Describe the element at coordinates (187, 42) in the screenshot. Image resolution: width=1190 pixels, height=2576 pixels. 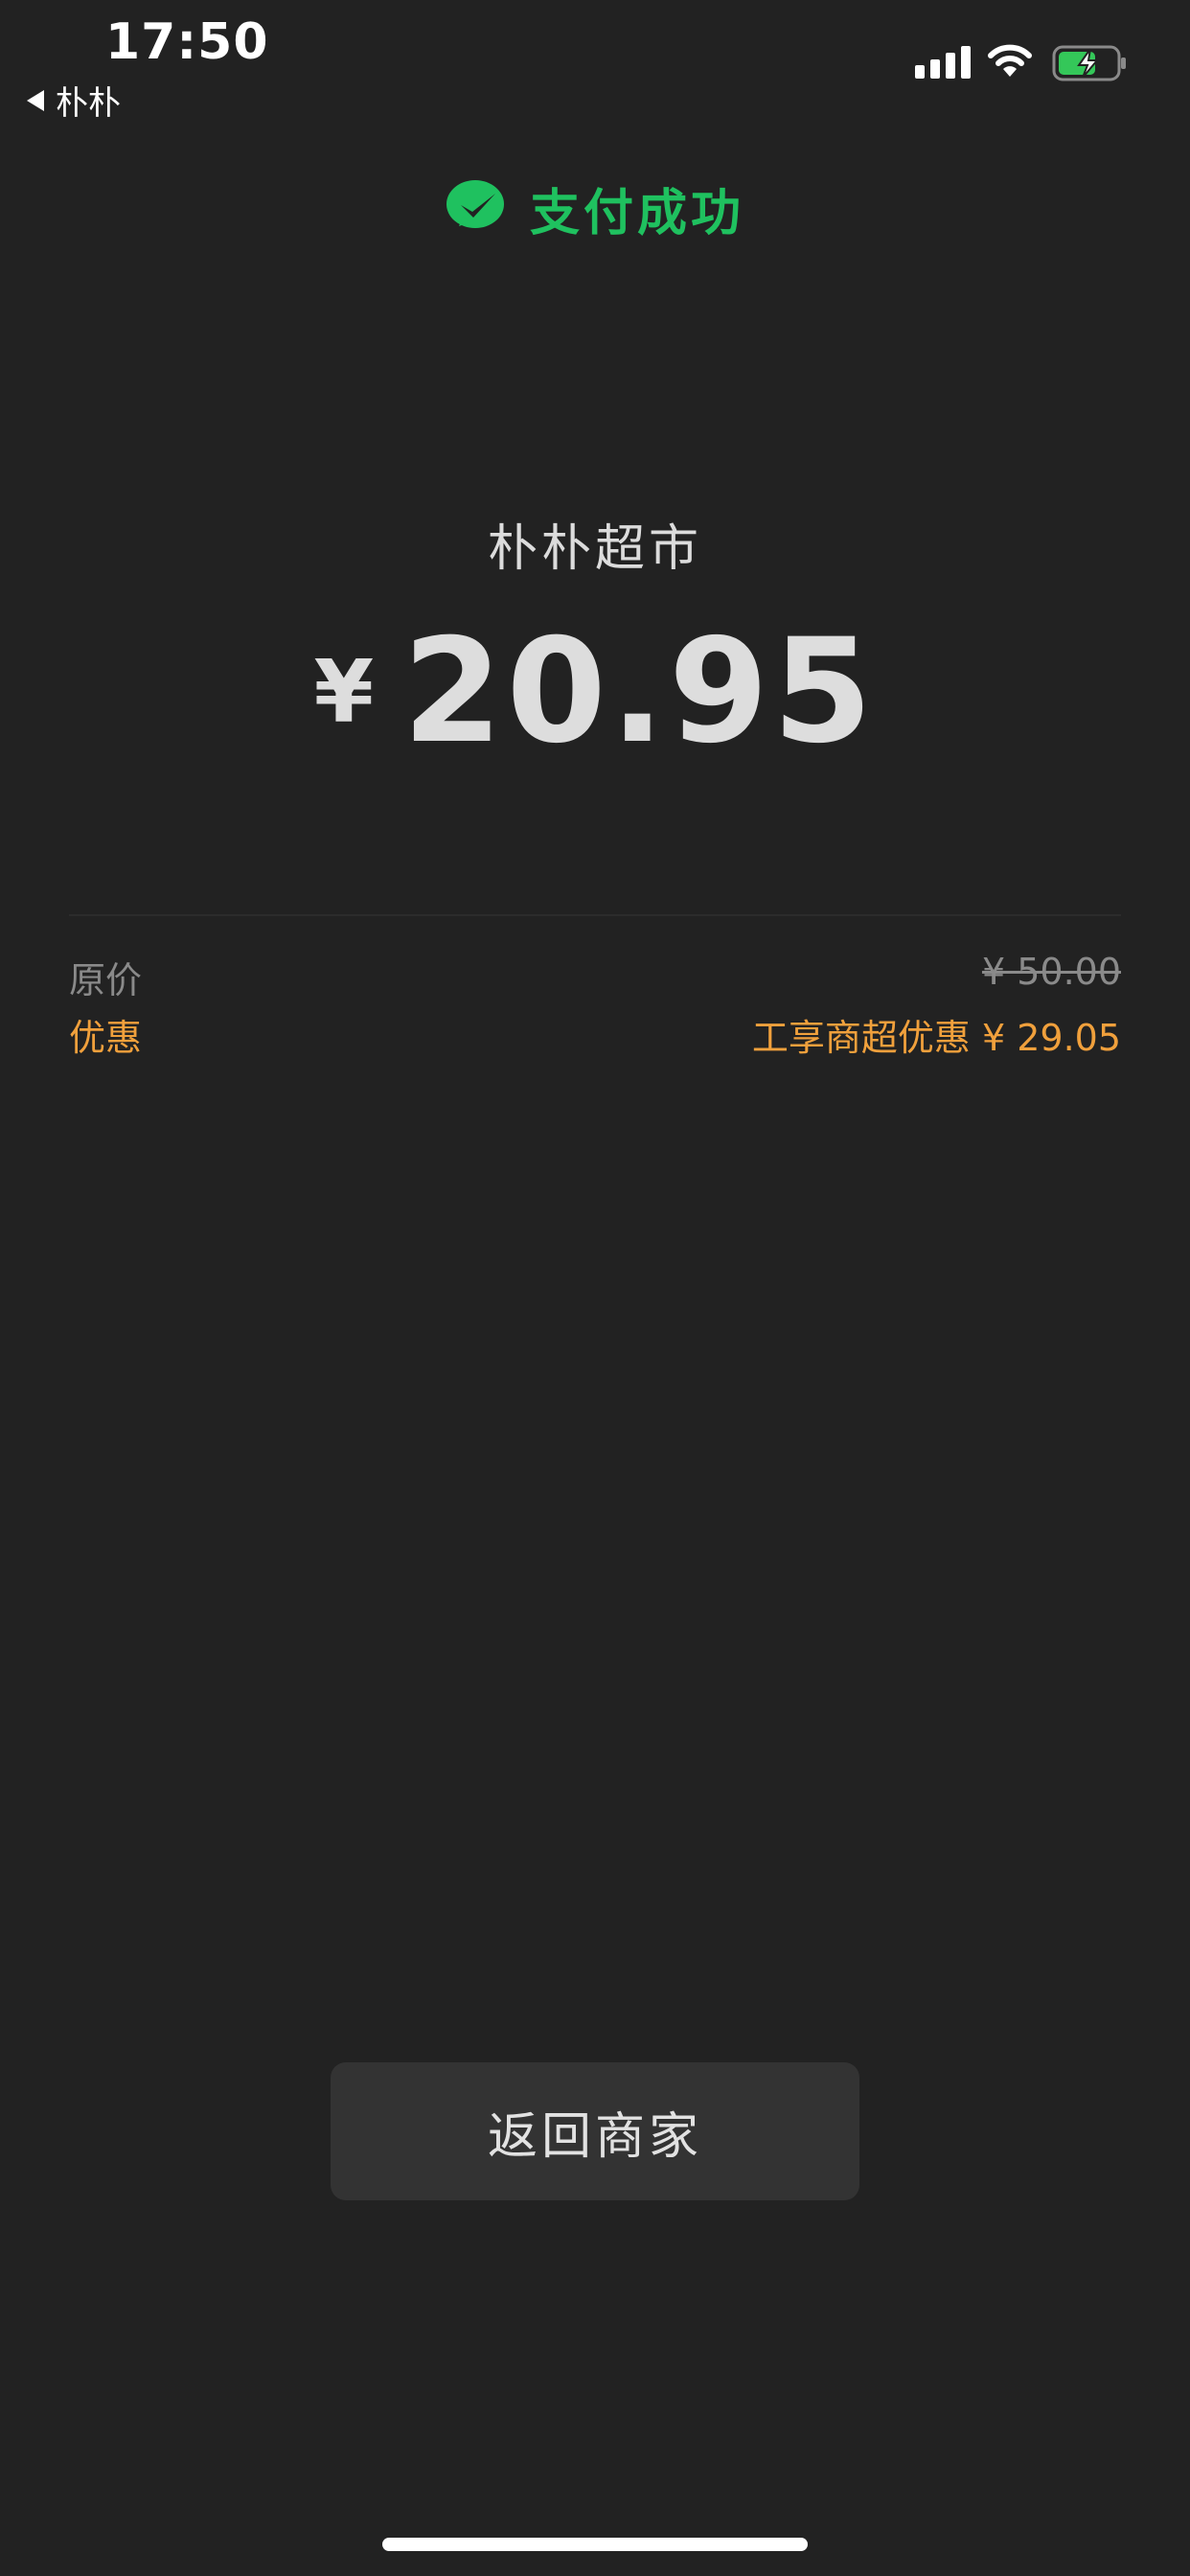
I see `status-time: 17:50` at that location.